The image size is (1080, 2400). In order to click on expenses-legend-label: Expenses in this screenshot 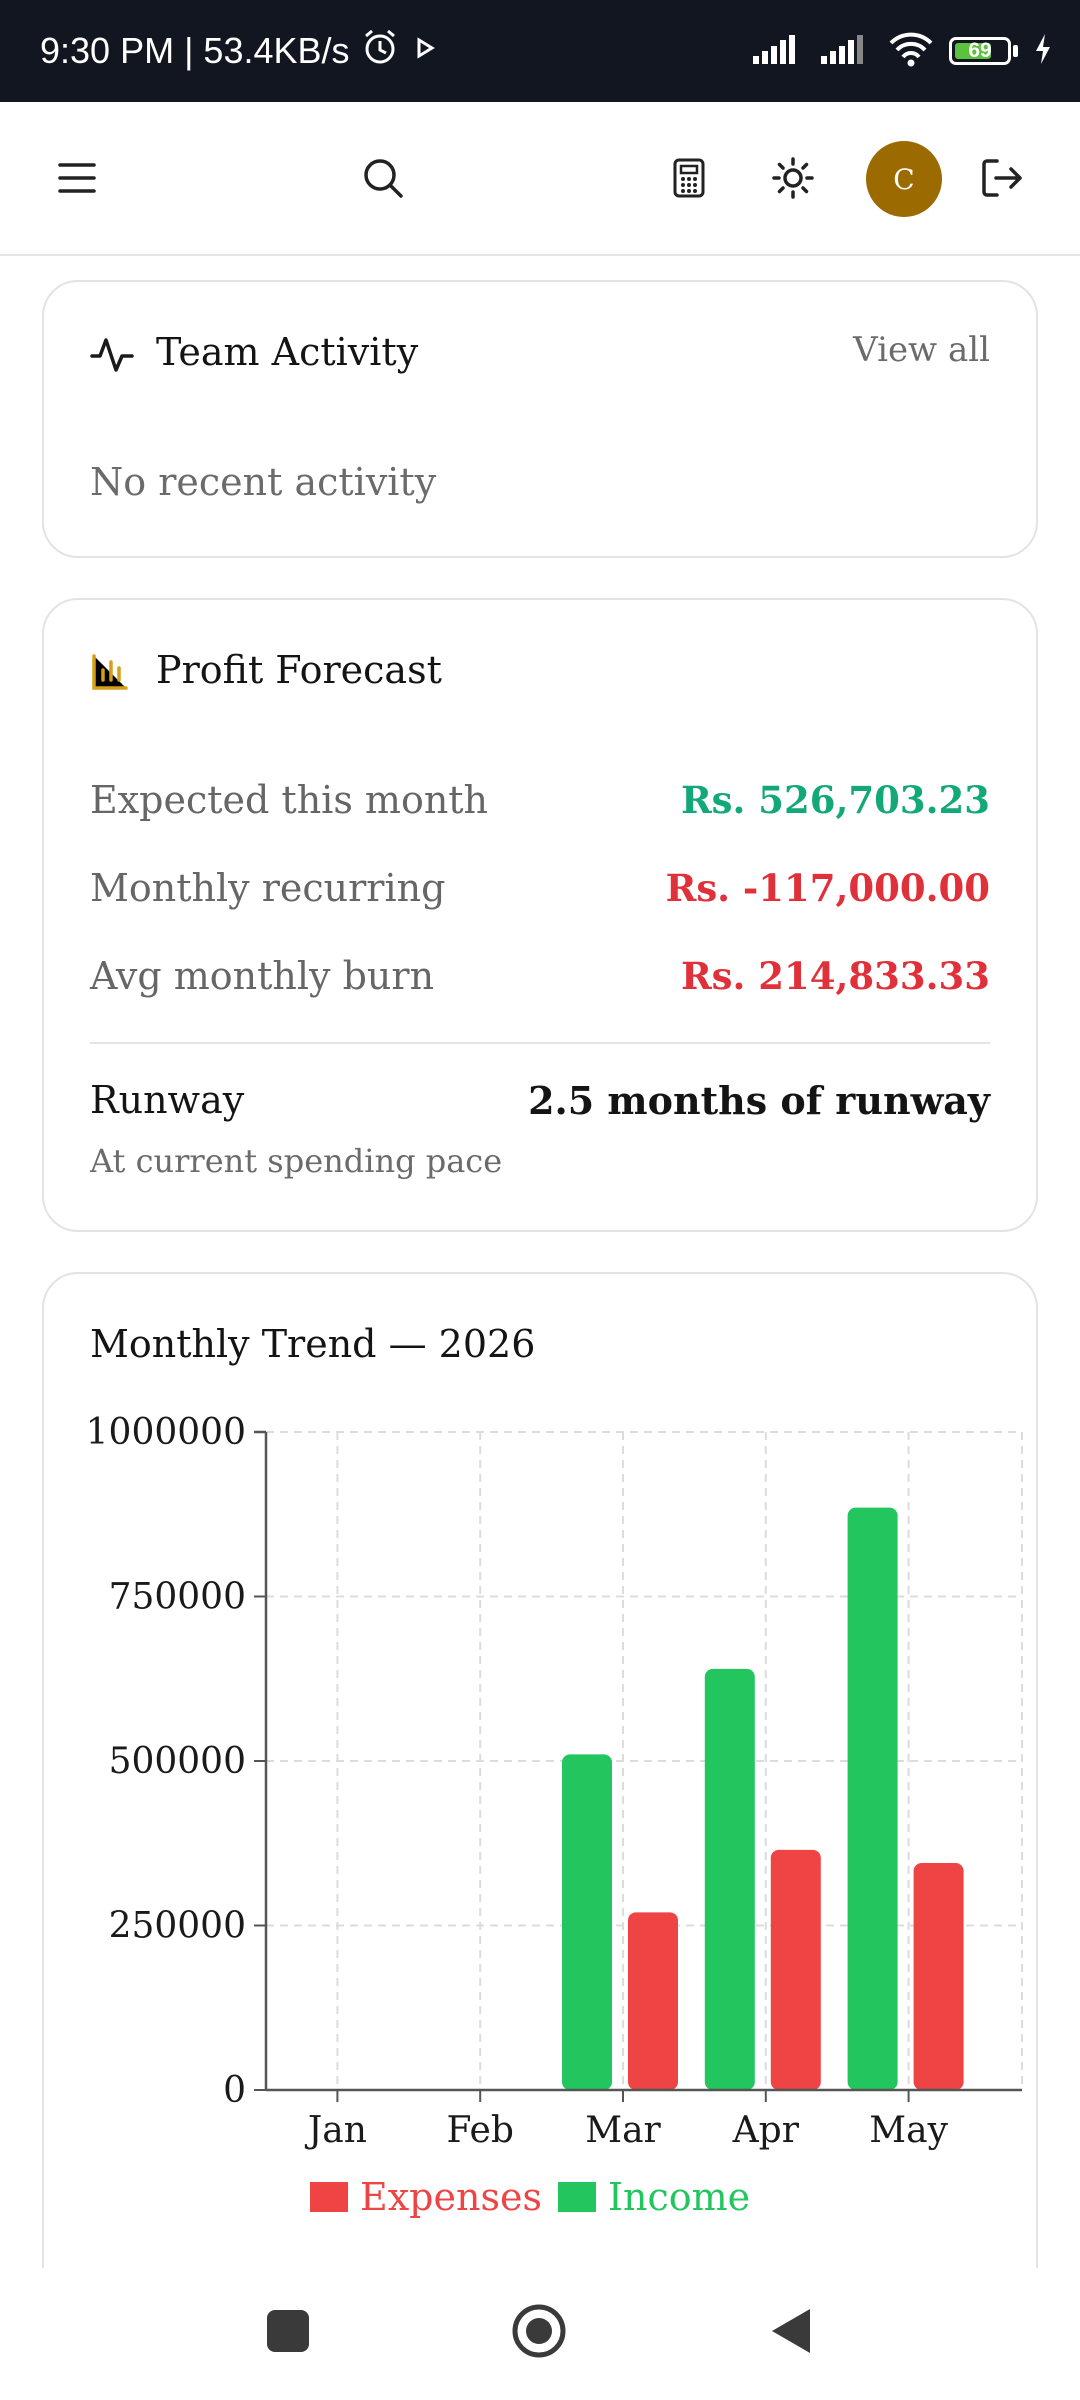, I will do `click(451, 2197)`.